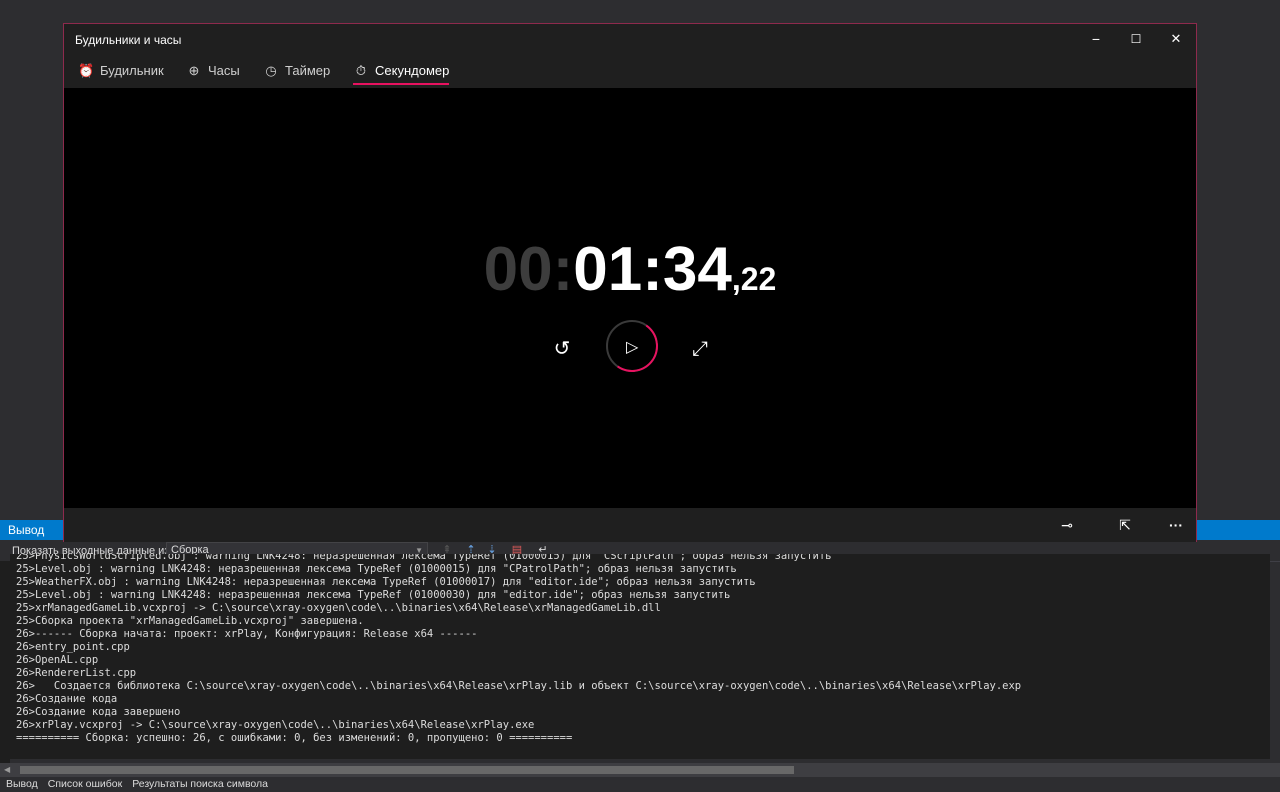  What do you see at coordinates (652, 269) in the screenshot?
I see `stopwatch-minutes-seconds: 01:34` at bounding box center [652, 269].